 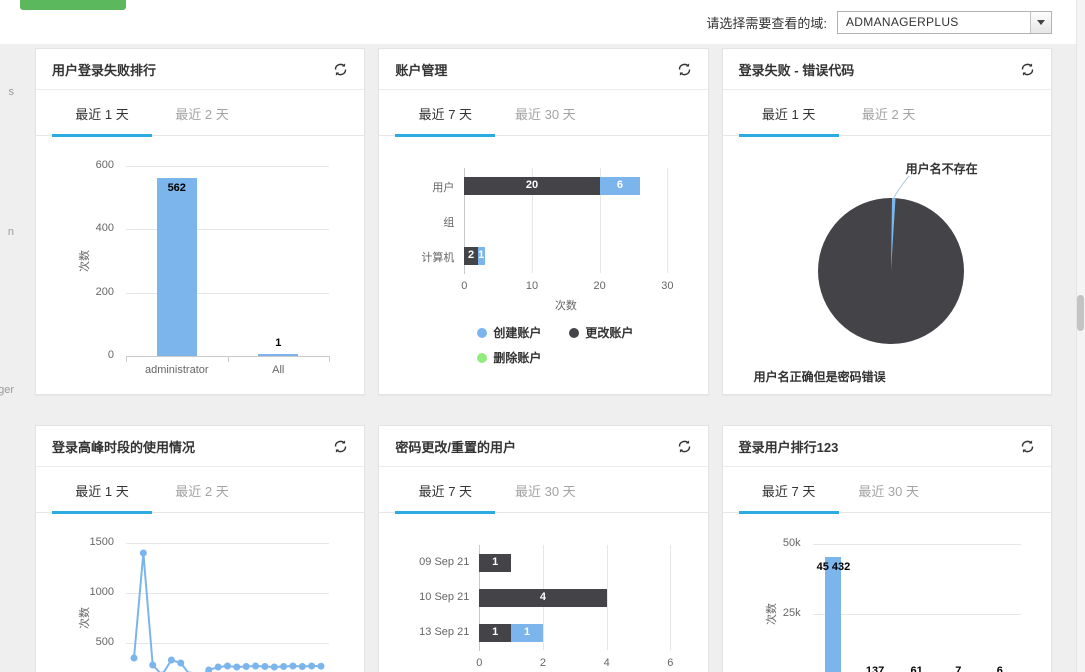 What do you see at coordinates (517, 333) in the screenshot?
I see `legend-label: 创建账户` at bounding box center [517, 333].